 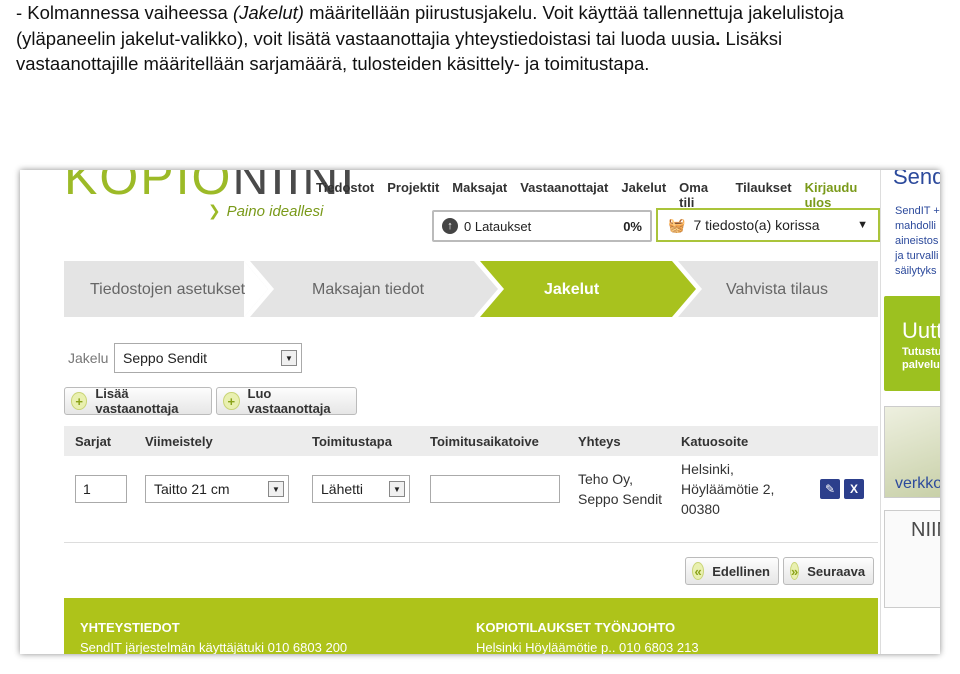 What do you see at coordinates (700, 509) in the screenshot?
I see `osoite-line: 00380` at bounding box center [700, 509].